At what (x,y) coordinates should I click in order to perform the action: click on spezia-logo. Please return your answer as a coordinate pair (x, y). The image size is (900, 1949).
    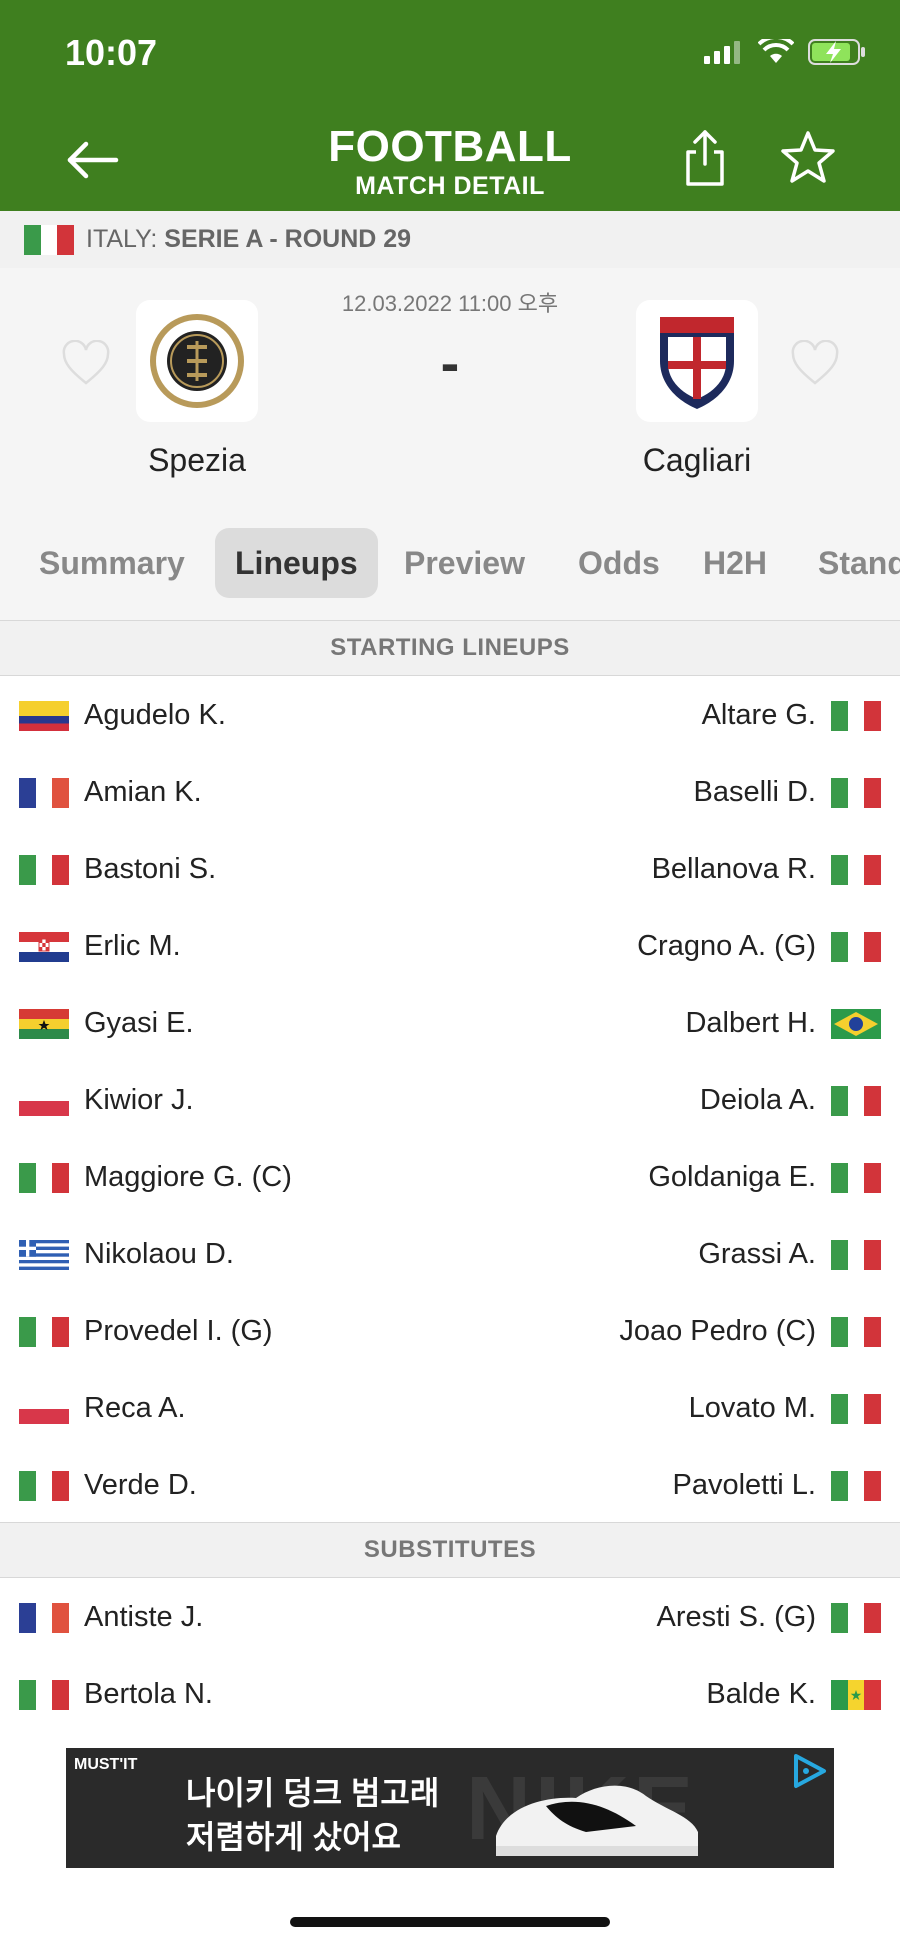
    Looking at the image, I should click on (197, 361).